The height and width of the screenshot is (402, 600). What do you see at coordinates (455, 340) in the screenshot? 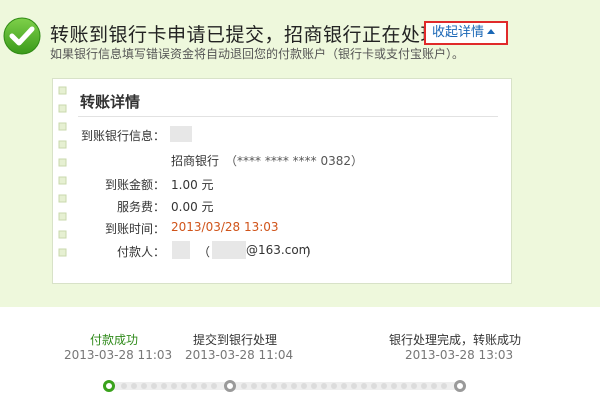
I see `step-3-title: 银行处理完成，转账成功` at bounding box center [455, 340].